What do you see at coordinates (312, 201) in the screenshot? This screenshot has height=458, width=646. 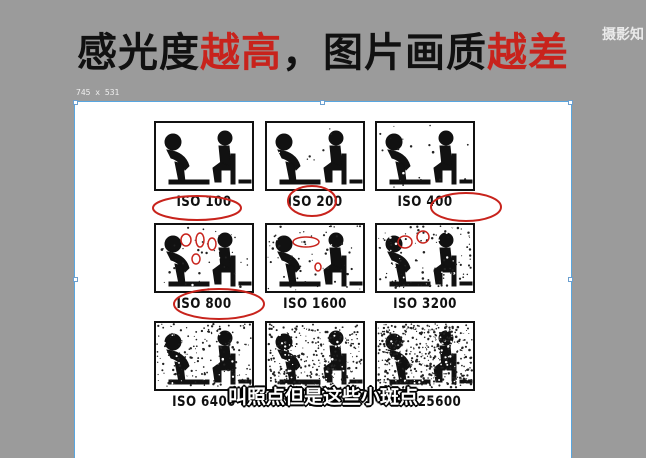 I see `annotation-circle-iso200` at bounding box center [312, 201].